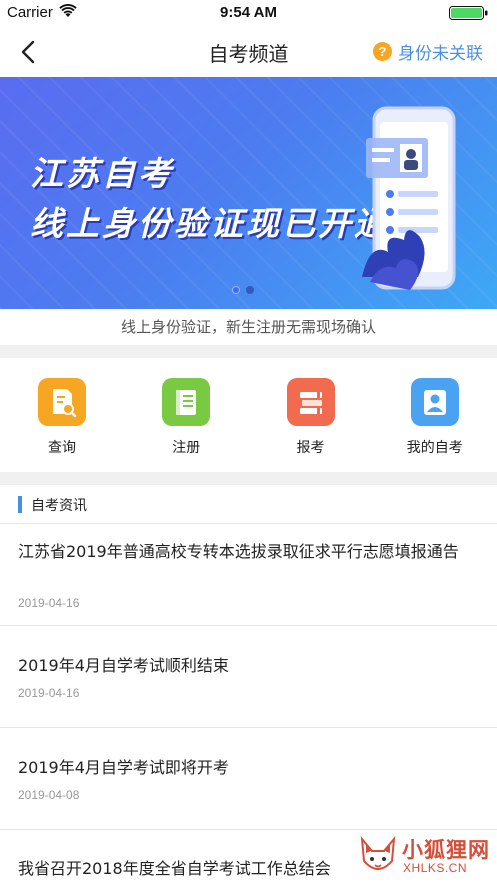 This screenshot has width=497, height=883. What do you see at coordinates (248, 779) in the screenshot?
I see `news-item: 2019年4月自学考试即将开考 2019-04-08` at bounding box center [248, 779].